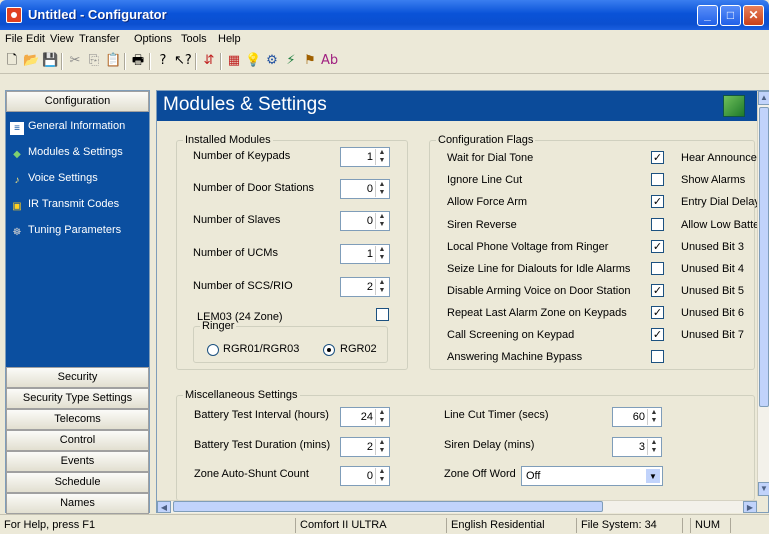 The height and width of the screenshot is (534, 769). Describe the element at coordinates (17, 154) in the screenshot. I see `module-icon: ◆` at that location.